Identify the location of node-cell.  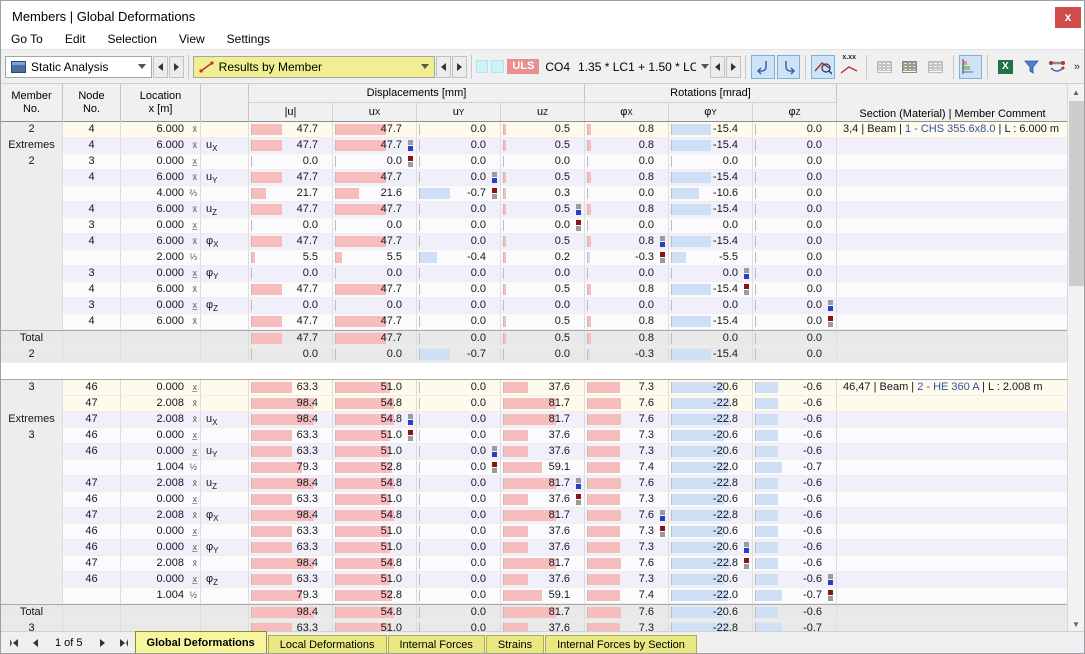
(92, 612).